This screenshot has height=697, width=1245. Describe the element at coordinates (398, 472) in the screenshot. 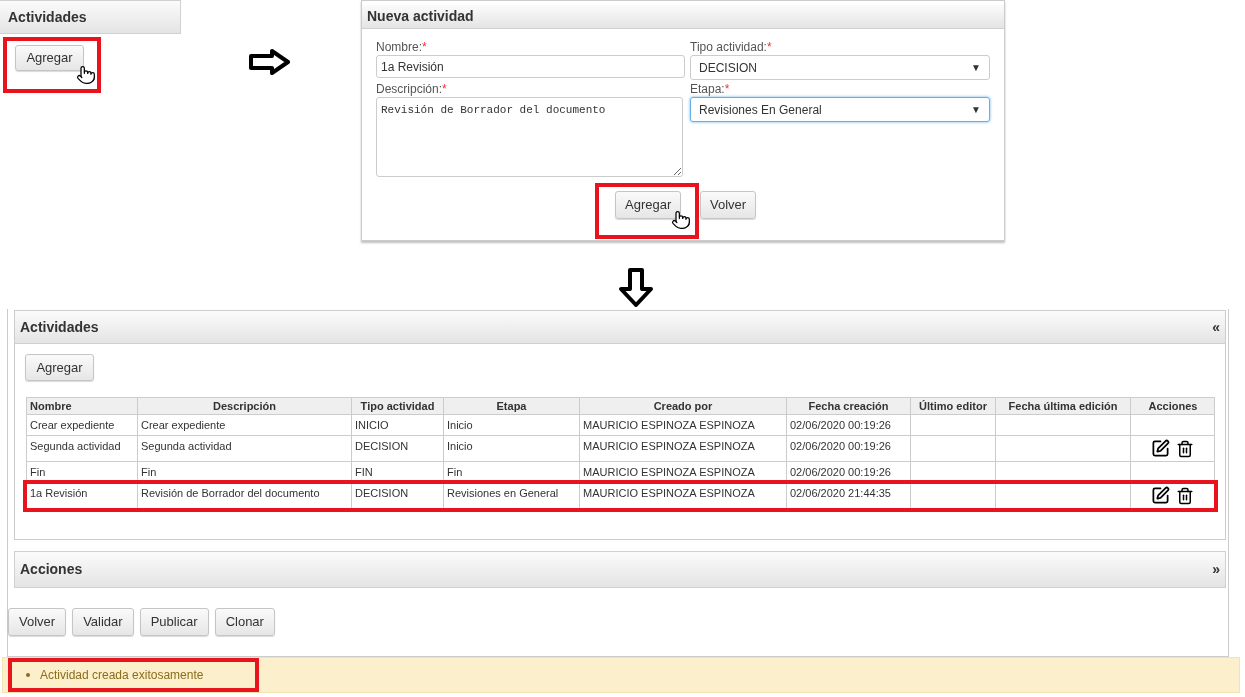

I see `table-cell: FIN` at that location.